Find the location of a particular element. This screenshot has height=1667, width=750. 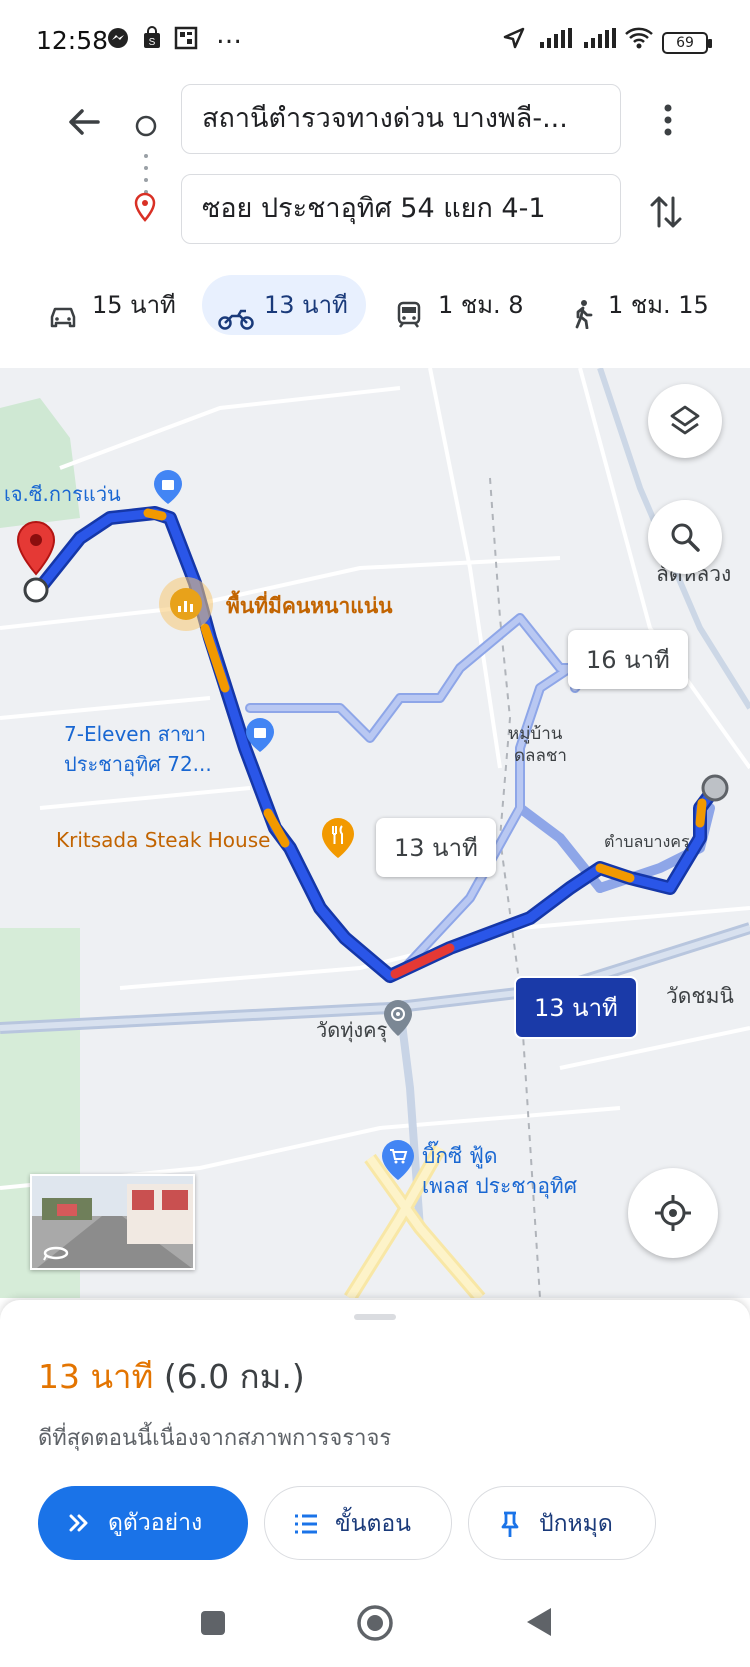

map-label-jc: เจ.ซี.การแว่น is located at coordinates (62, 494).